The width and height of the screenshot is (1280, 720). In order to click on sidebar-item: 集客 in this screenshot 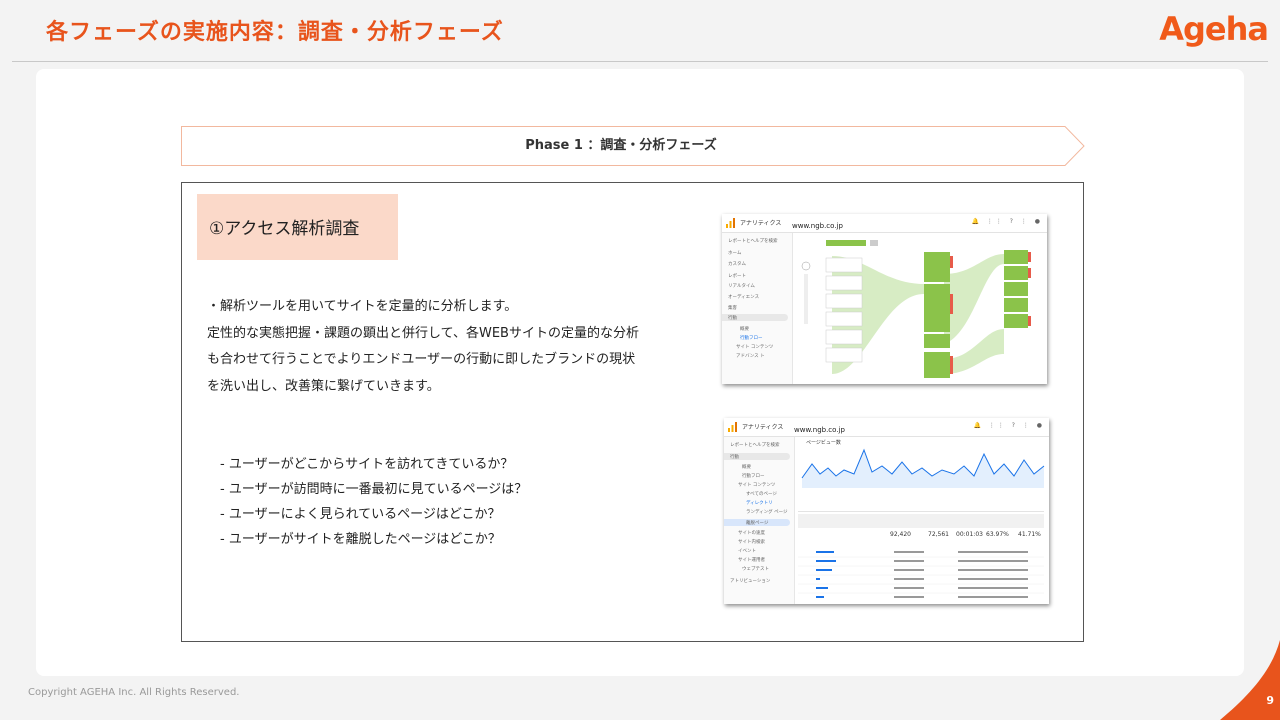, I will do `click(732, 308)`.